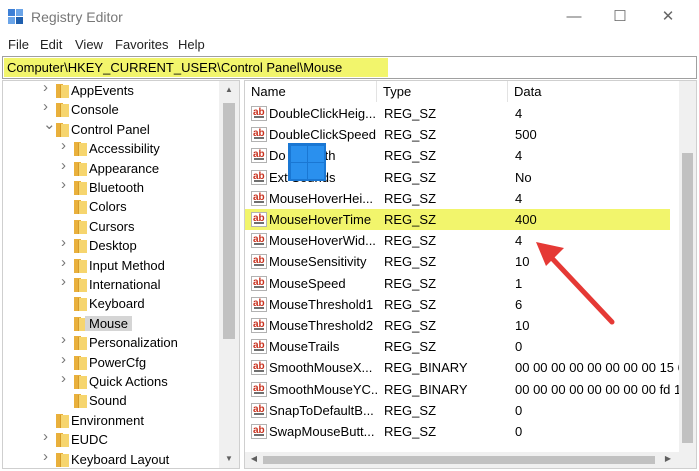  What do you see at coordinates (594, 91) in the screenshot?
I see `column-header-data: Data` at bounding box center [594, 91].